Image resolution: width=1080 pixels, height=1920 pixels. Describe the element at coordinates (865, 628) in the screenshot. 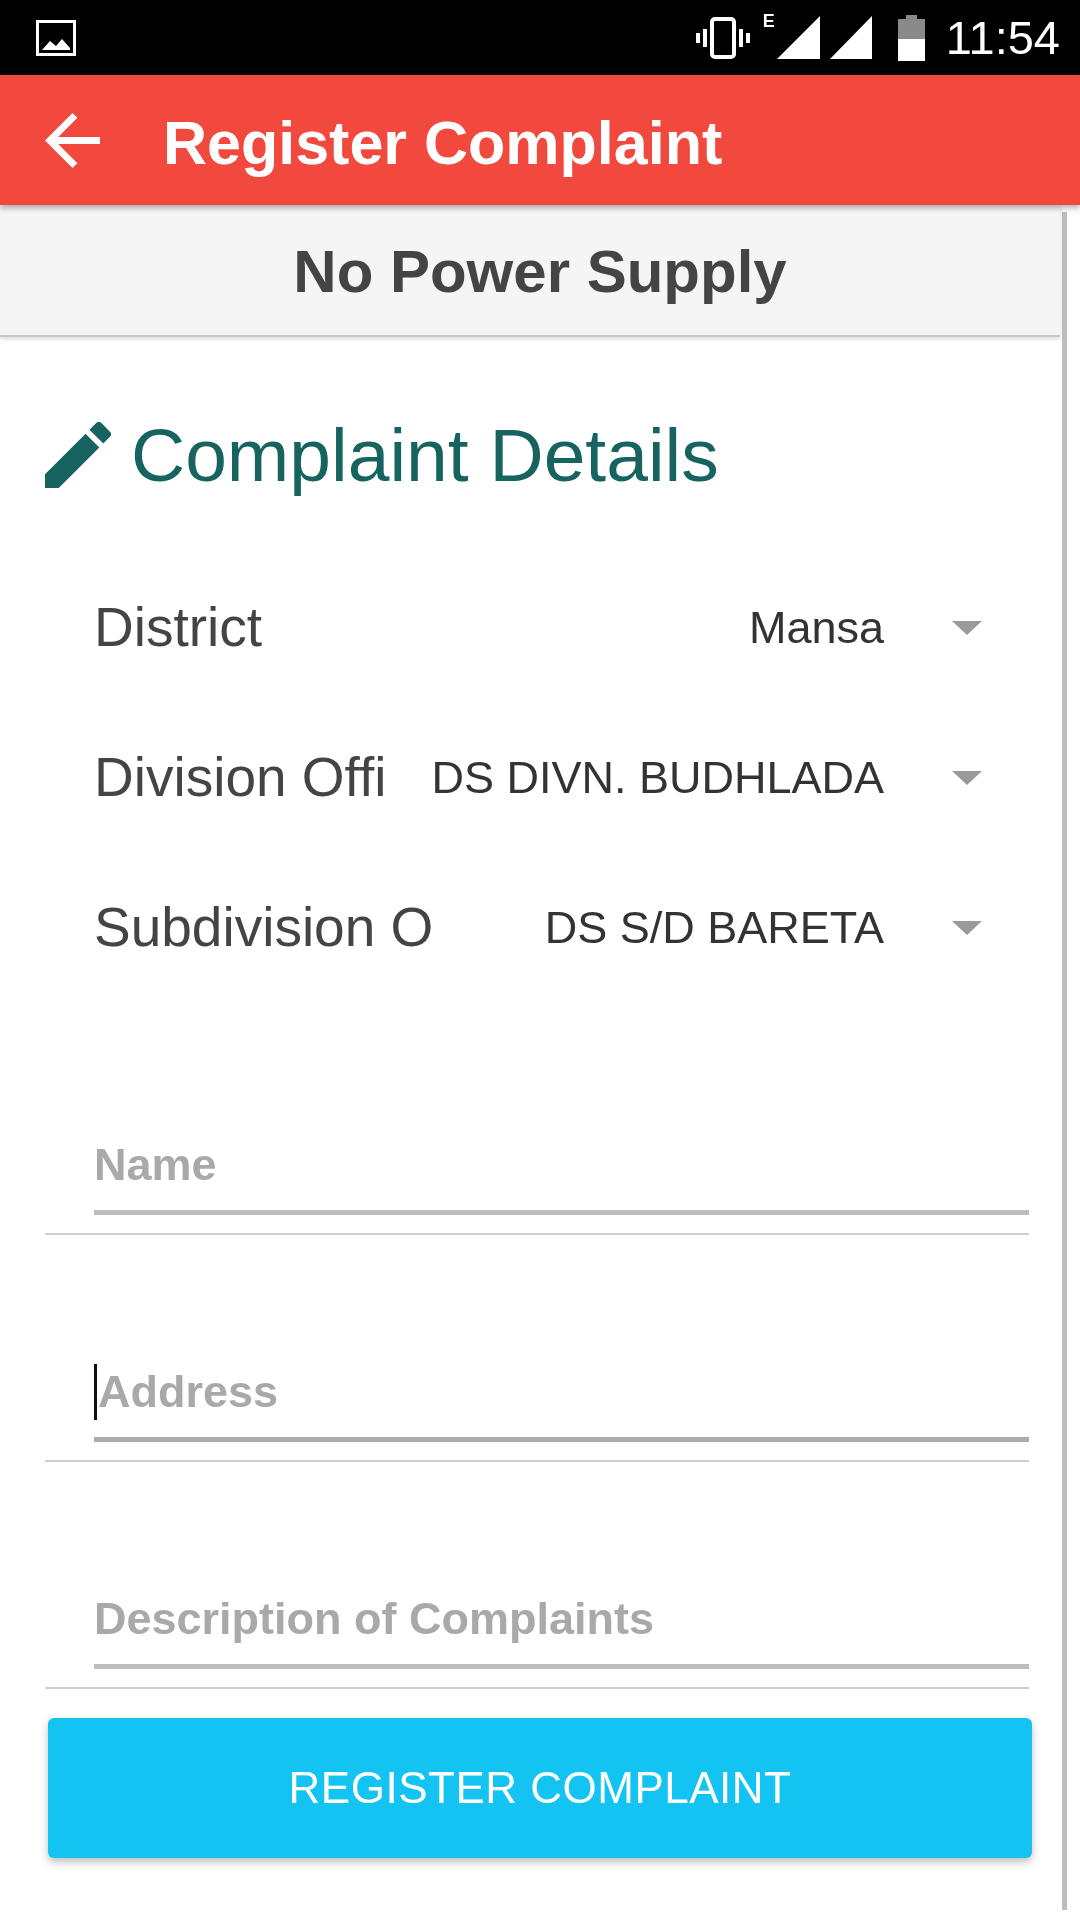

I see `dropdown: Mansa` at that location.